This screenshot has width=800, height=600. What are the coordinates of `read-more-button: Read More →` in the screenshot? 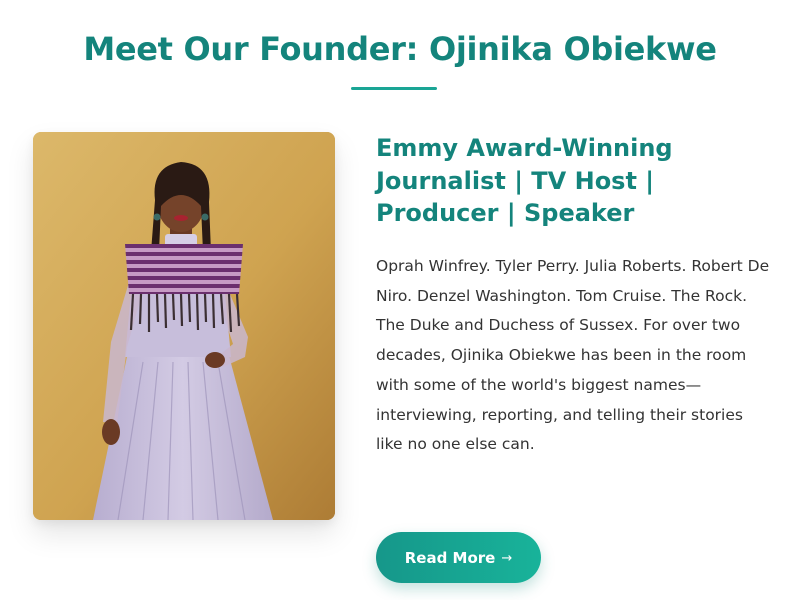 It's located at (458, 557).